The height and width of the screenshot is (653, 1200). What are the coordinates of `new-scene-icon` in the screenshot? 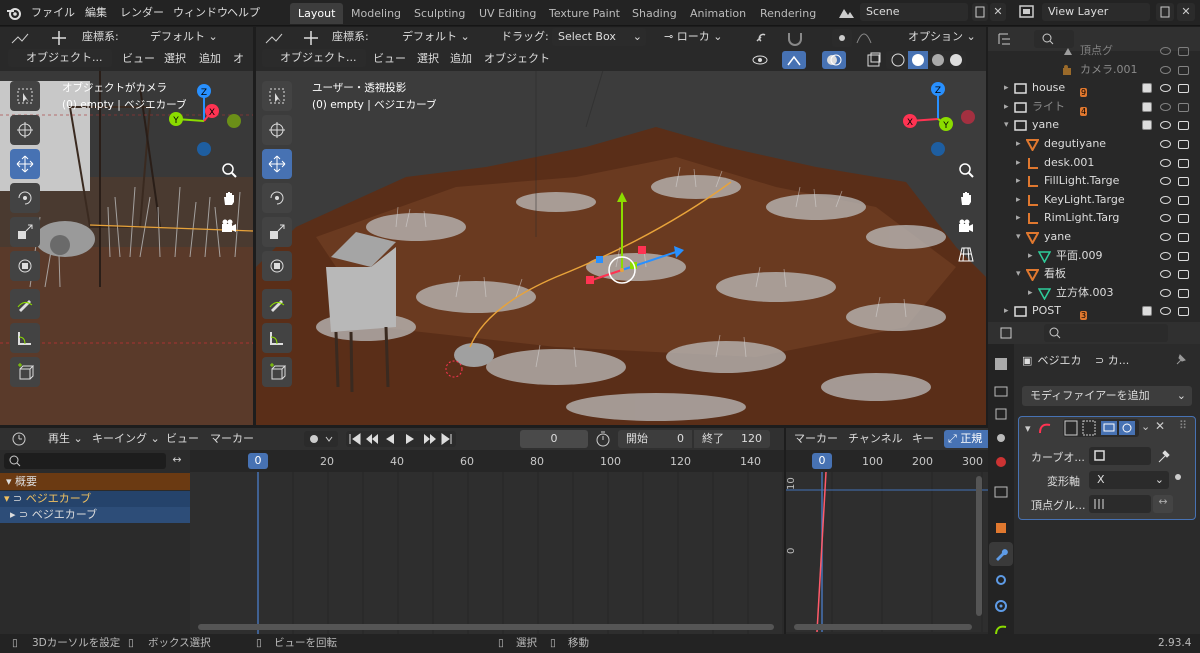 It's located at (980, 12).